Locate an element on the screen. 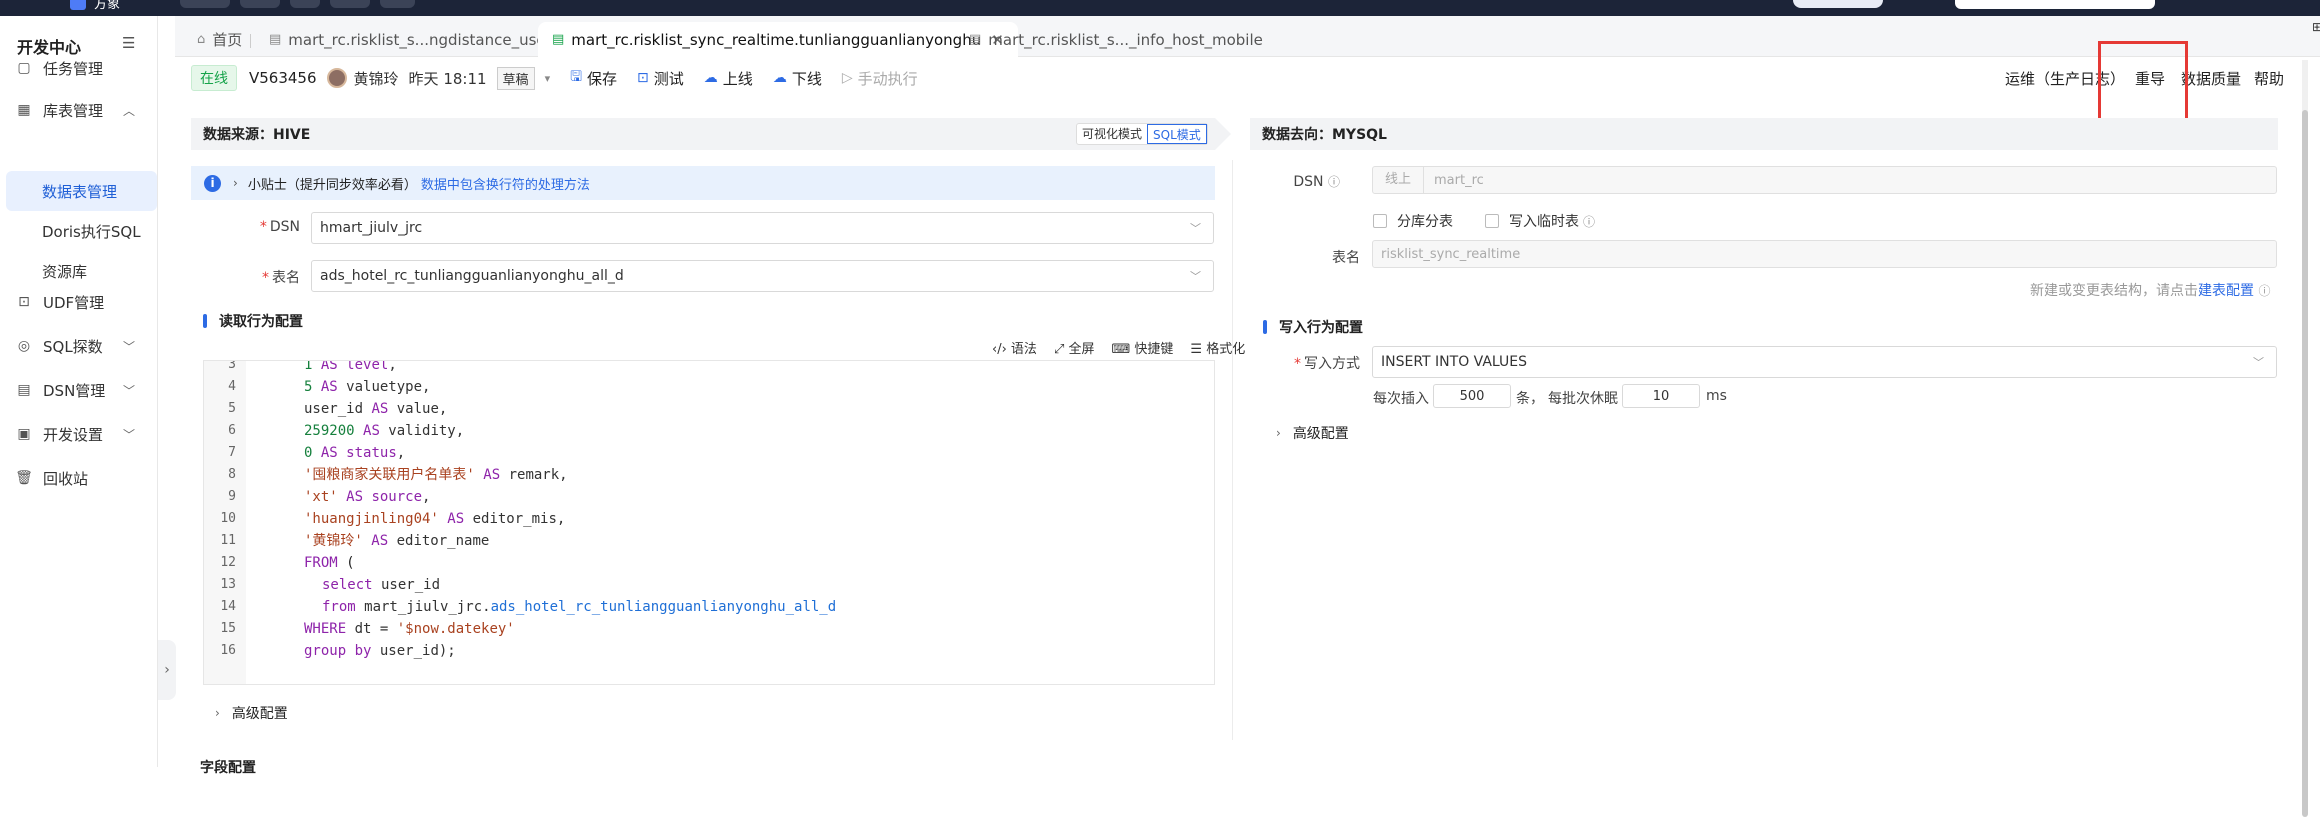 The image size is (2320, 817). sidebar-subitem-label: 数据表管理 is located at coordinates (80, 191).